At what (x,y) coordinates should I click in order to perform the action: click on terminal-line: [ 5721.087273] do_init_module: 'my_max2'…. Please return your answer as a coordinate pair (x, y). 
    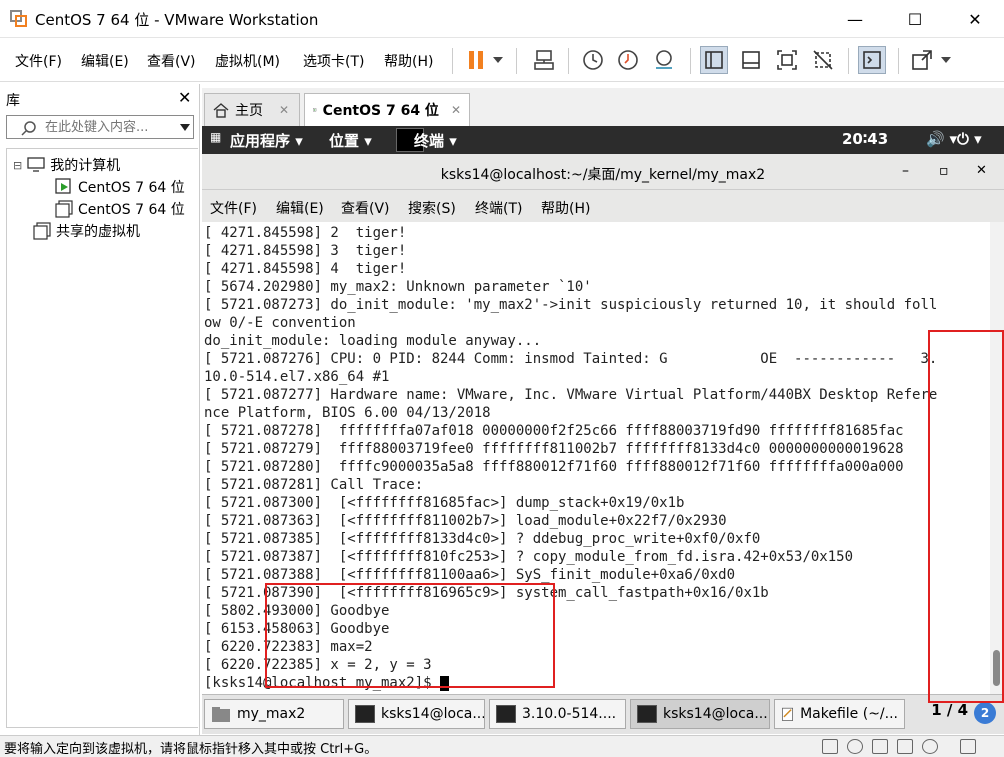
    Looking at the image, I should click on (571, 305).